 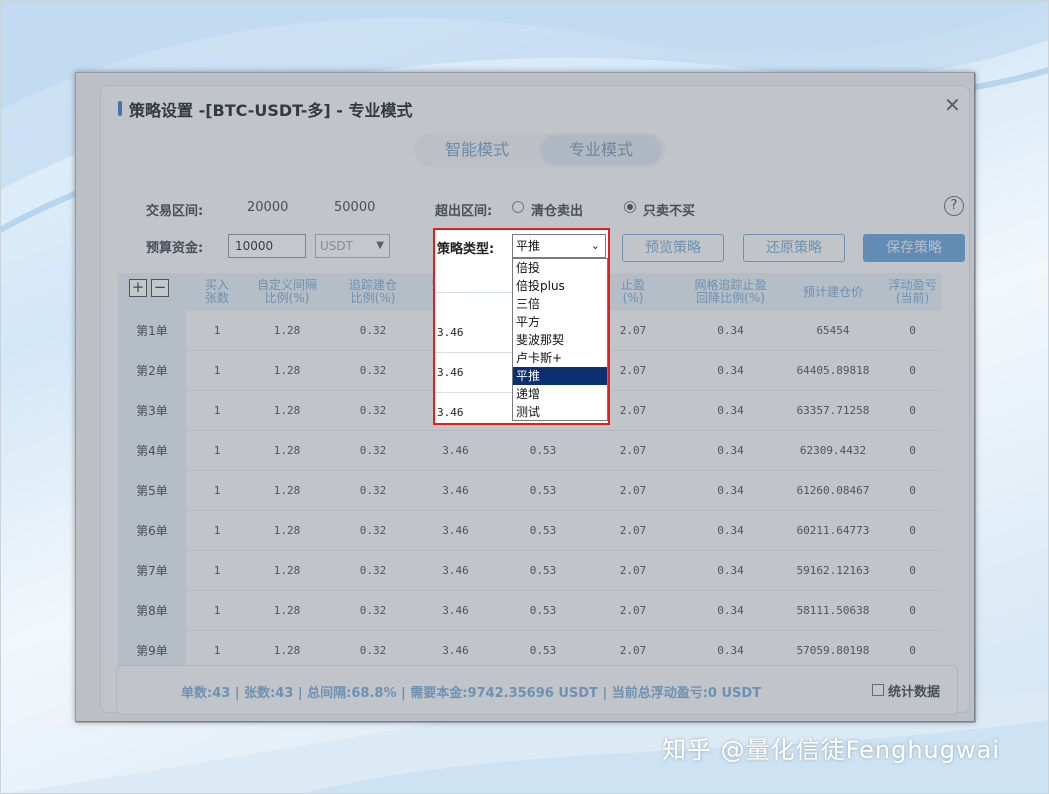 What do you see at coordinates (832, 292) in the screenshot?
I see `col-est-price: 预计建仓价` at bounding box center [832, 292].